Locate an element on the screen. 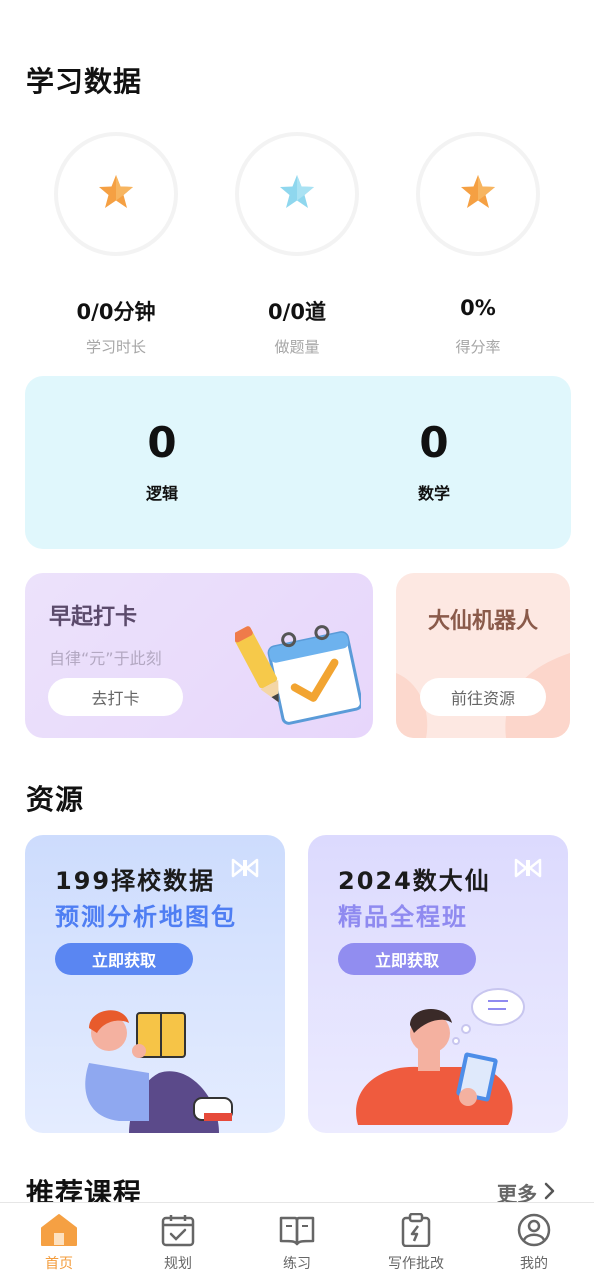 Image resolution: width=594 pixels, height=1280 pixels. checkin-subtitle: 自律“元”于此刻 is located at coordinates (105, 658).